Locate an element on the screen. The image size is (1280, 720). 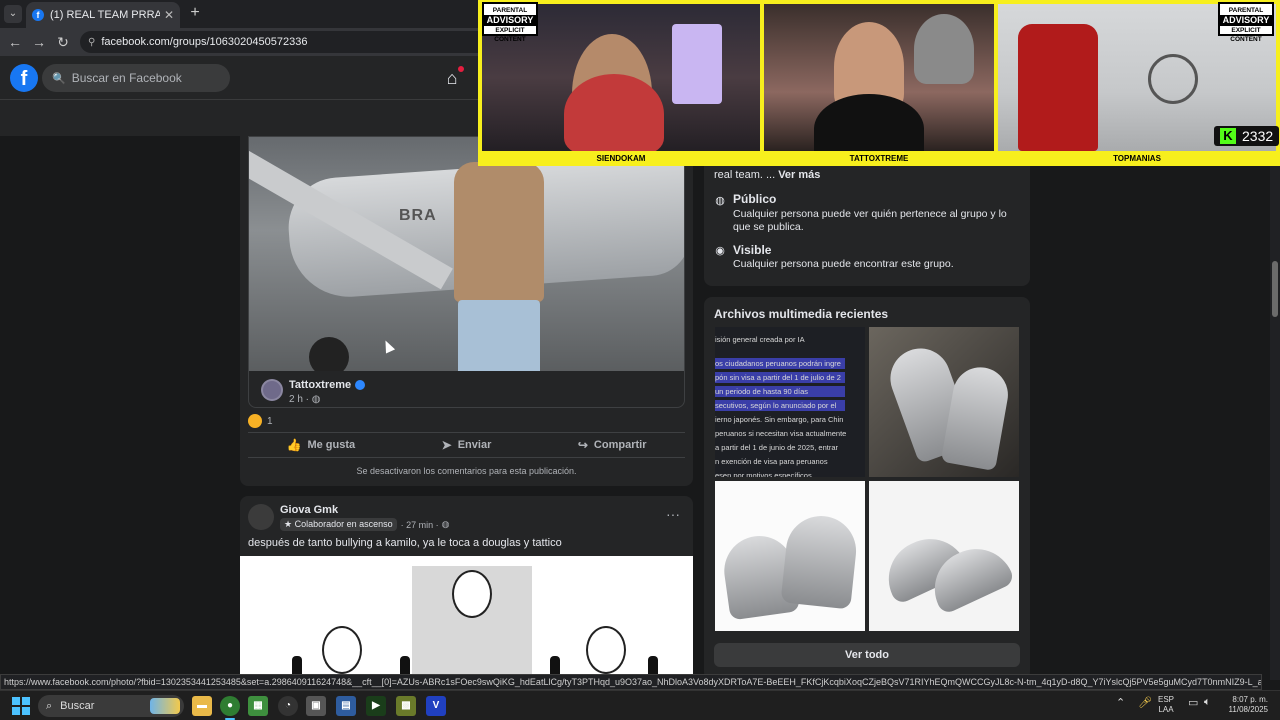
thumbnail-text-line: a partir del 1 de junio de 2025, entrar is located at coordinates (776, 447).